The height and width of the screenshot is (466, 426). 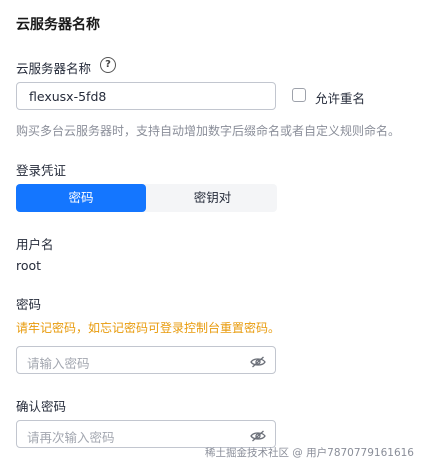 I want to click on confirm-password-placeholder: 请再次输入密码, so click(x=71, y=437).